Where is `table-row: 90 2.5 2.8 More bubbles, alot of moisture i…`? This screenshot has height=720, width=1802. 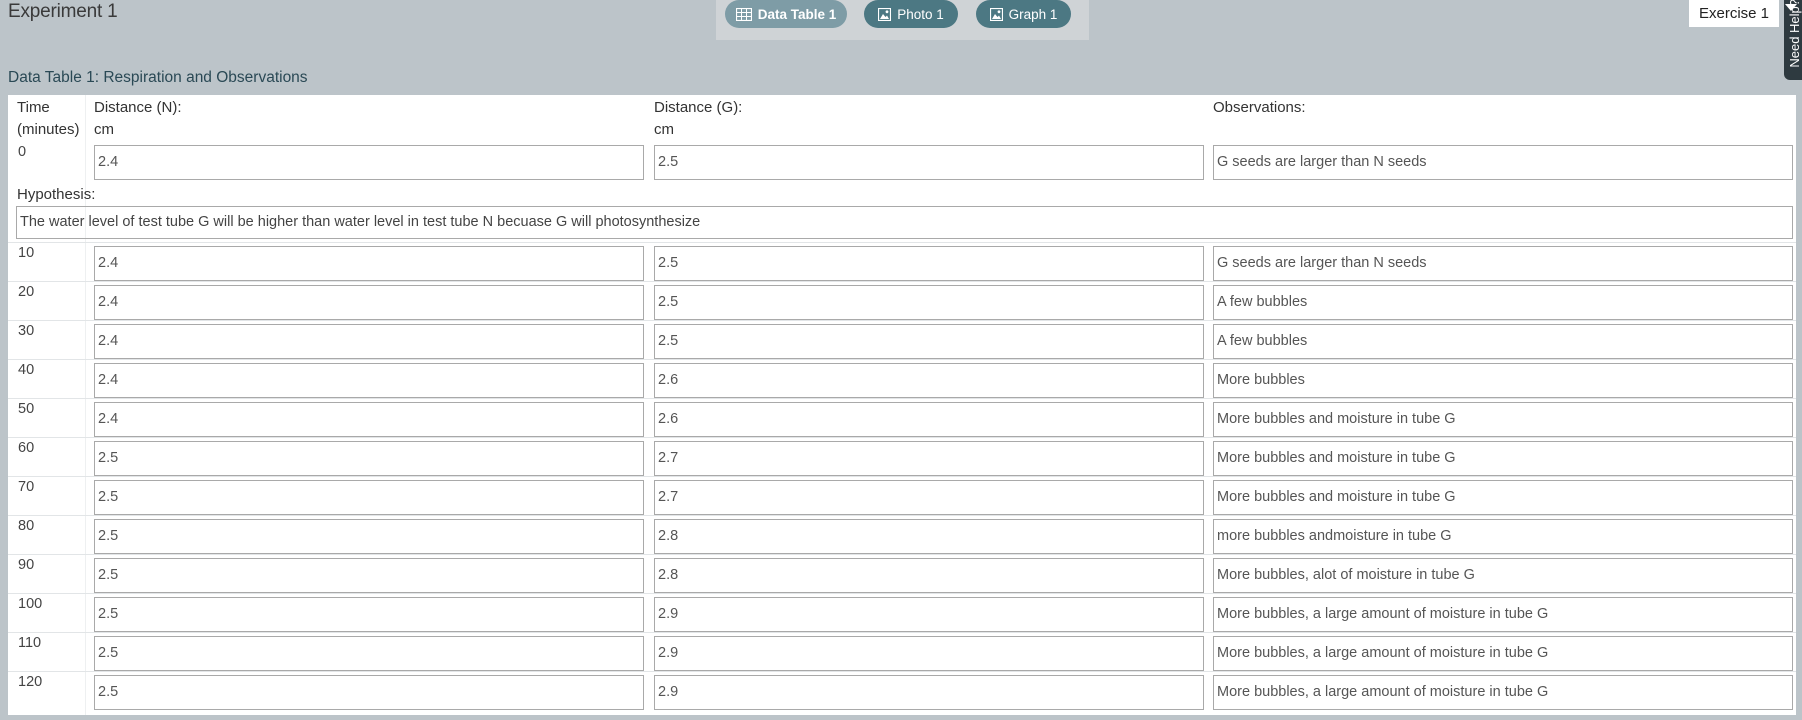
table-row: 90 2.5 2.8 More bubbles, alot of moisture i… is located at coordinates (902, 573).